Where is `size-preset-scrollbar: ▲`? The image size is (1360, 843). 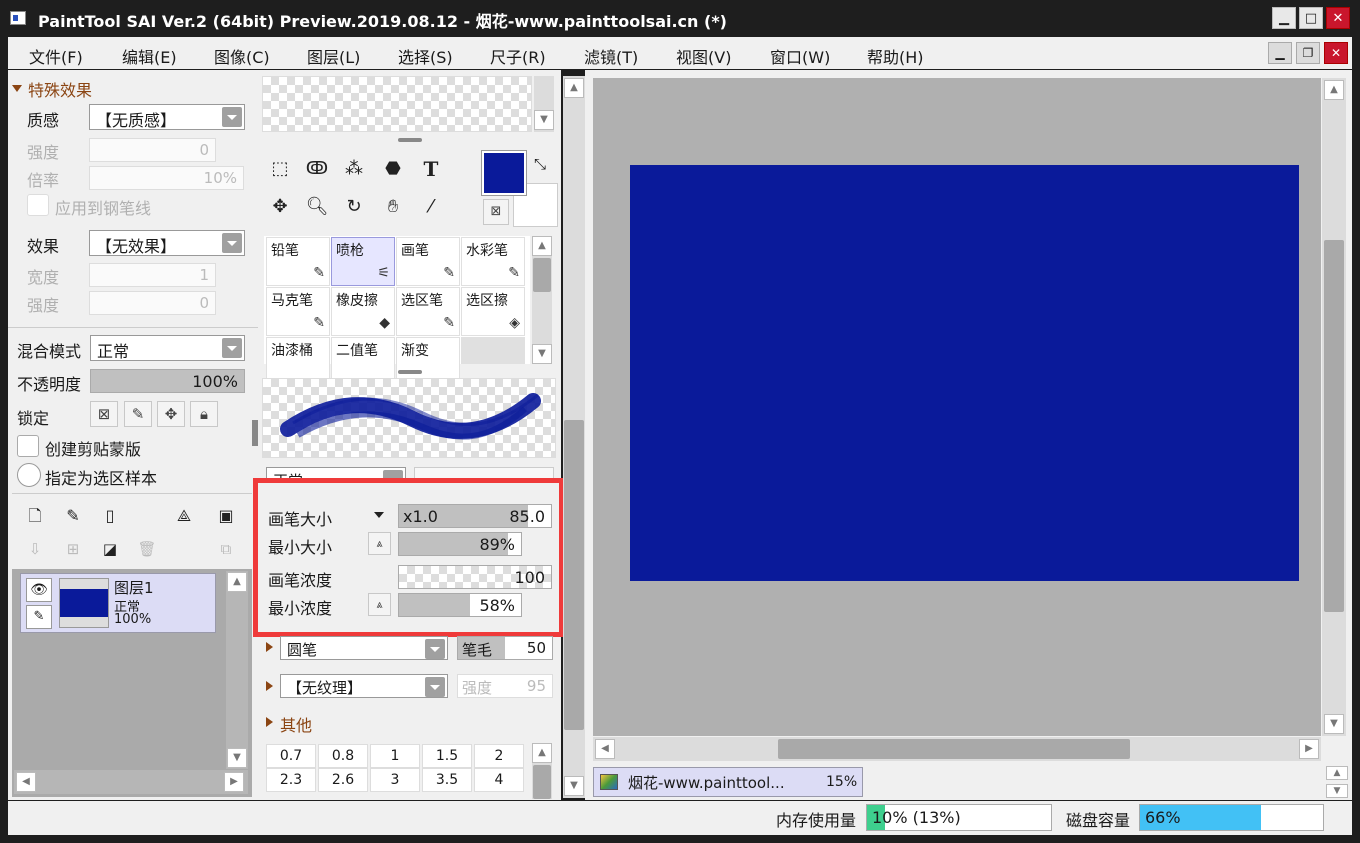
size-preset-scrollbar: ▲ is located at coordinates (542, 771).